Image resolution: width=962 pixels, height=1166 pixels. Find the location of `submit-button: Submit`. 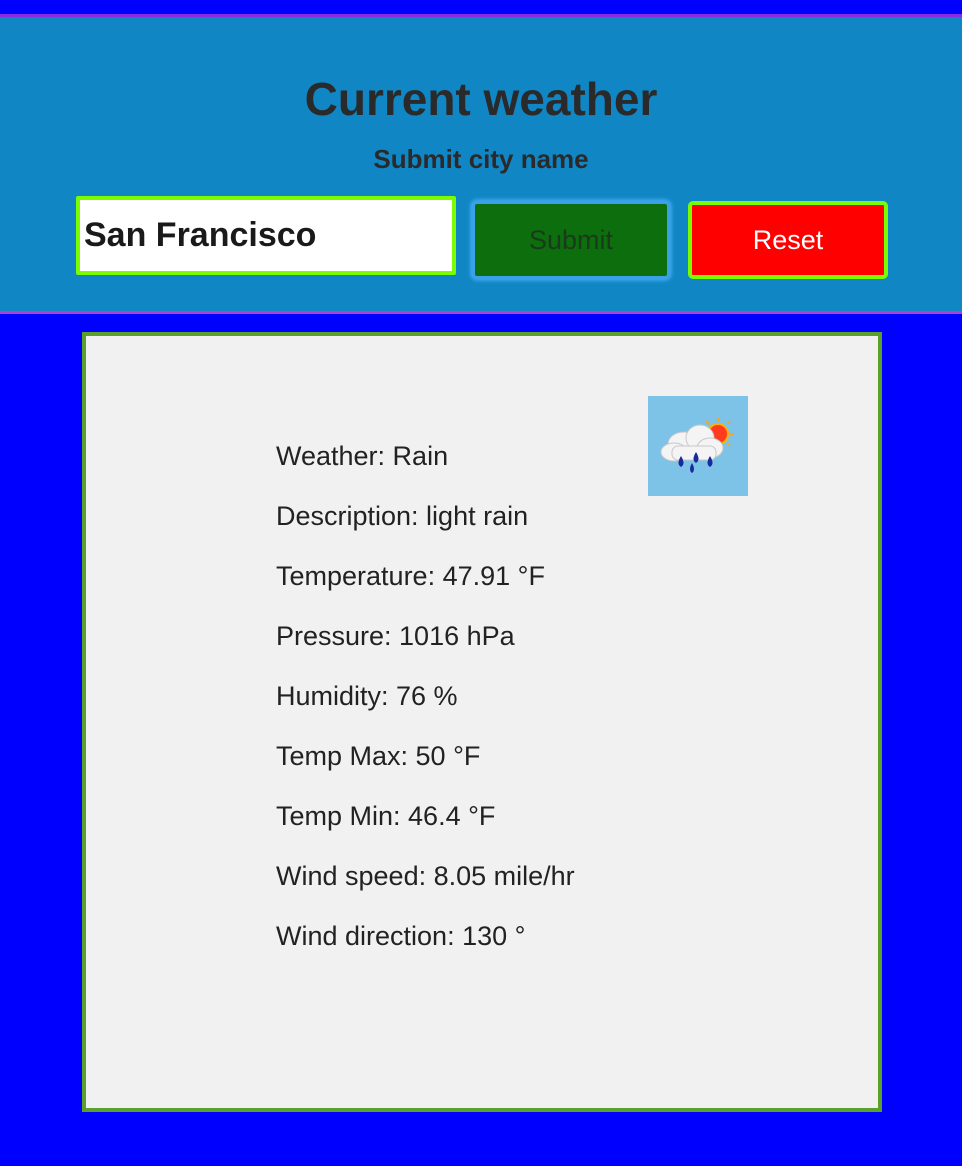

submit-button: Submit is located at coordinates (571, 240).